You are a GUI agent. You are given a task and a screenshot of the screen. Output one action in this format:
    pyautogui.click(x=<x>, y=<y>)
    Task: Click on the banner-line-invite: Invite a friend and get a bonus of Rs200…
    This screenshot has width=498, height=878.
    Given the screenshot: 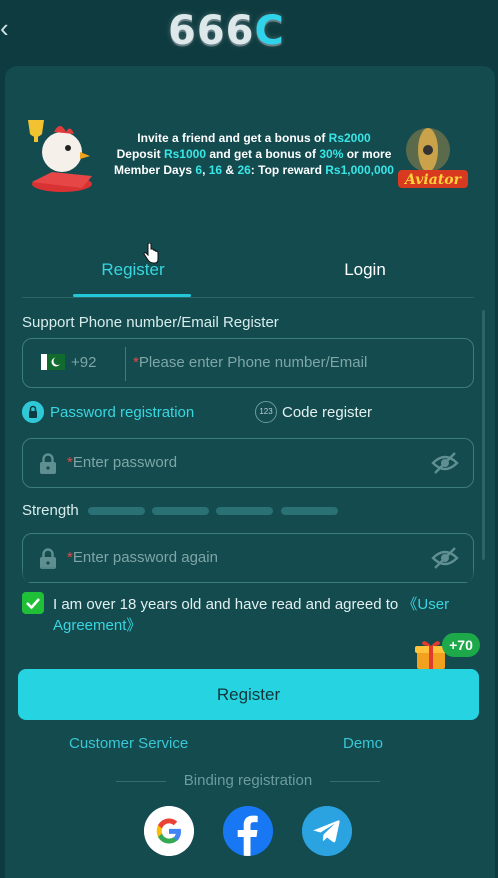 What is the action you would take?
    pyautogui.click(x=254, y=138)
    